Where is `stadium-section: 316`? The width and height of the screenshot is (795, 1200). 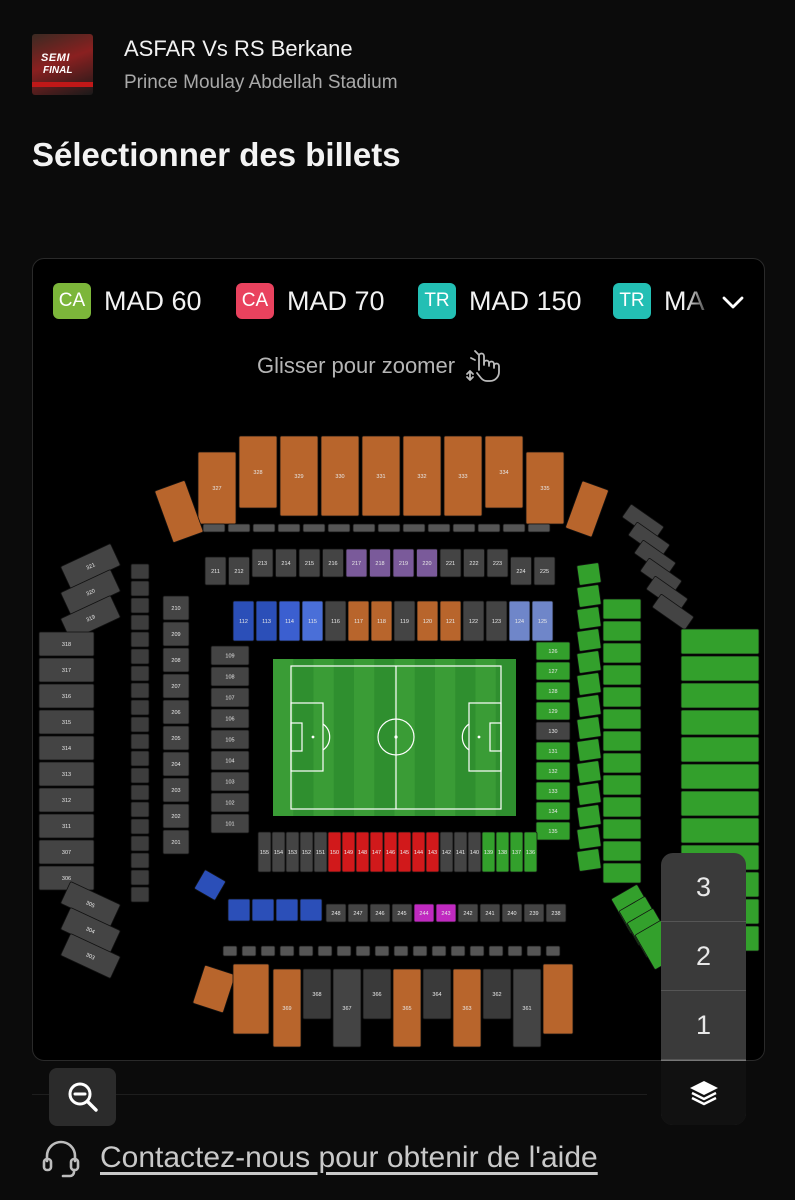 stadium-section: 316 is located at coordinates (66, 696).